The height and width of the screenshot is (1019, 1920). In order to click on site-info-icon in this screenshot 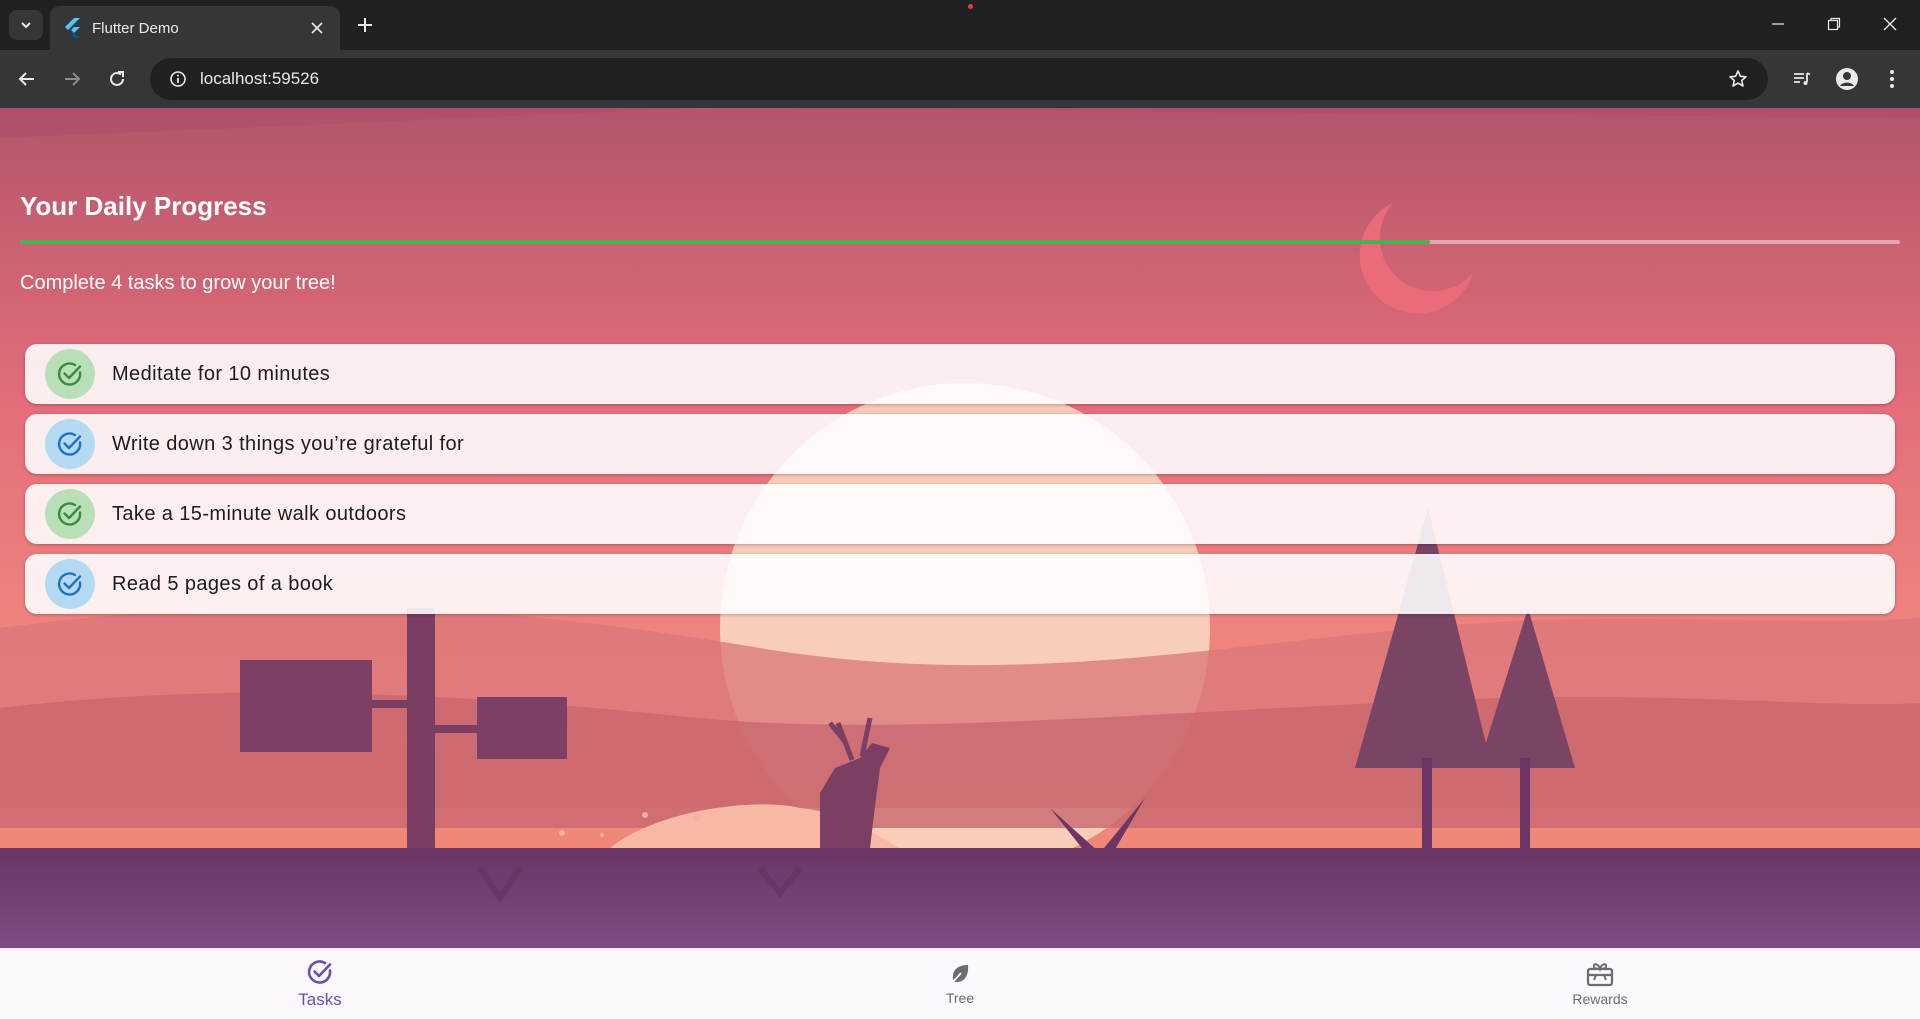, I will do `click(178, 79)`.